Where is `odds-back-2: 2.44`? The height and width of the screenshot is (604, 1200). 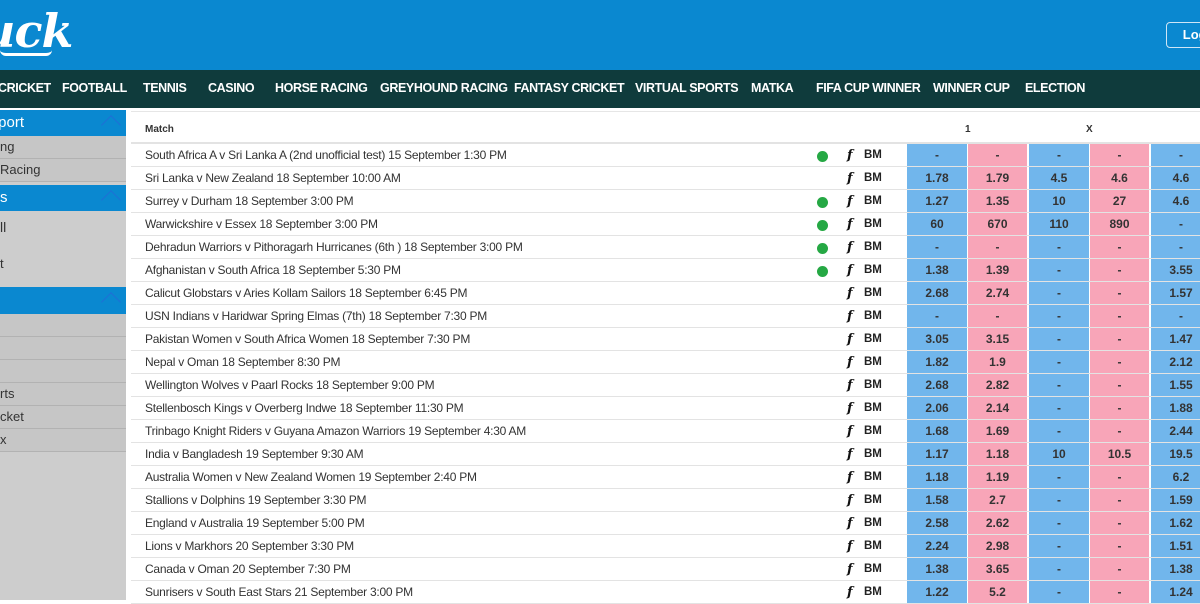
odds-back-2: 2.44 is located at coordinates (1175, 431).